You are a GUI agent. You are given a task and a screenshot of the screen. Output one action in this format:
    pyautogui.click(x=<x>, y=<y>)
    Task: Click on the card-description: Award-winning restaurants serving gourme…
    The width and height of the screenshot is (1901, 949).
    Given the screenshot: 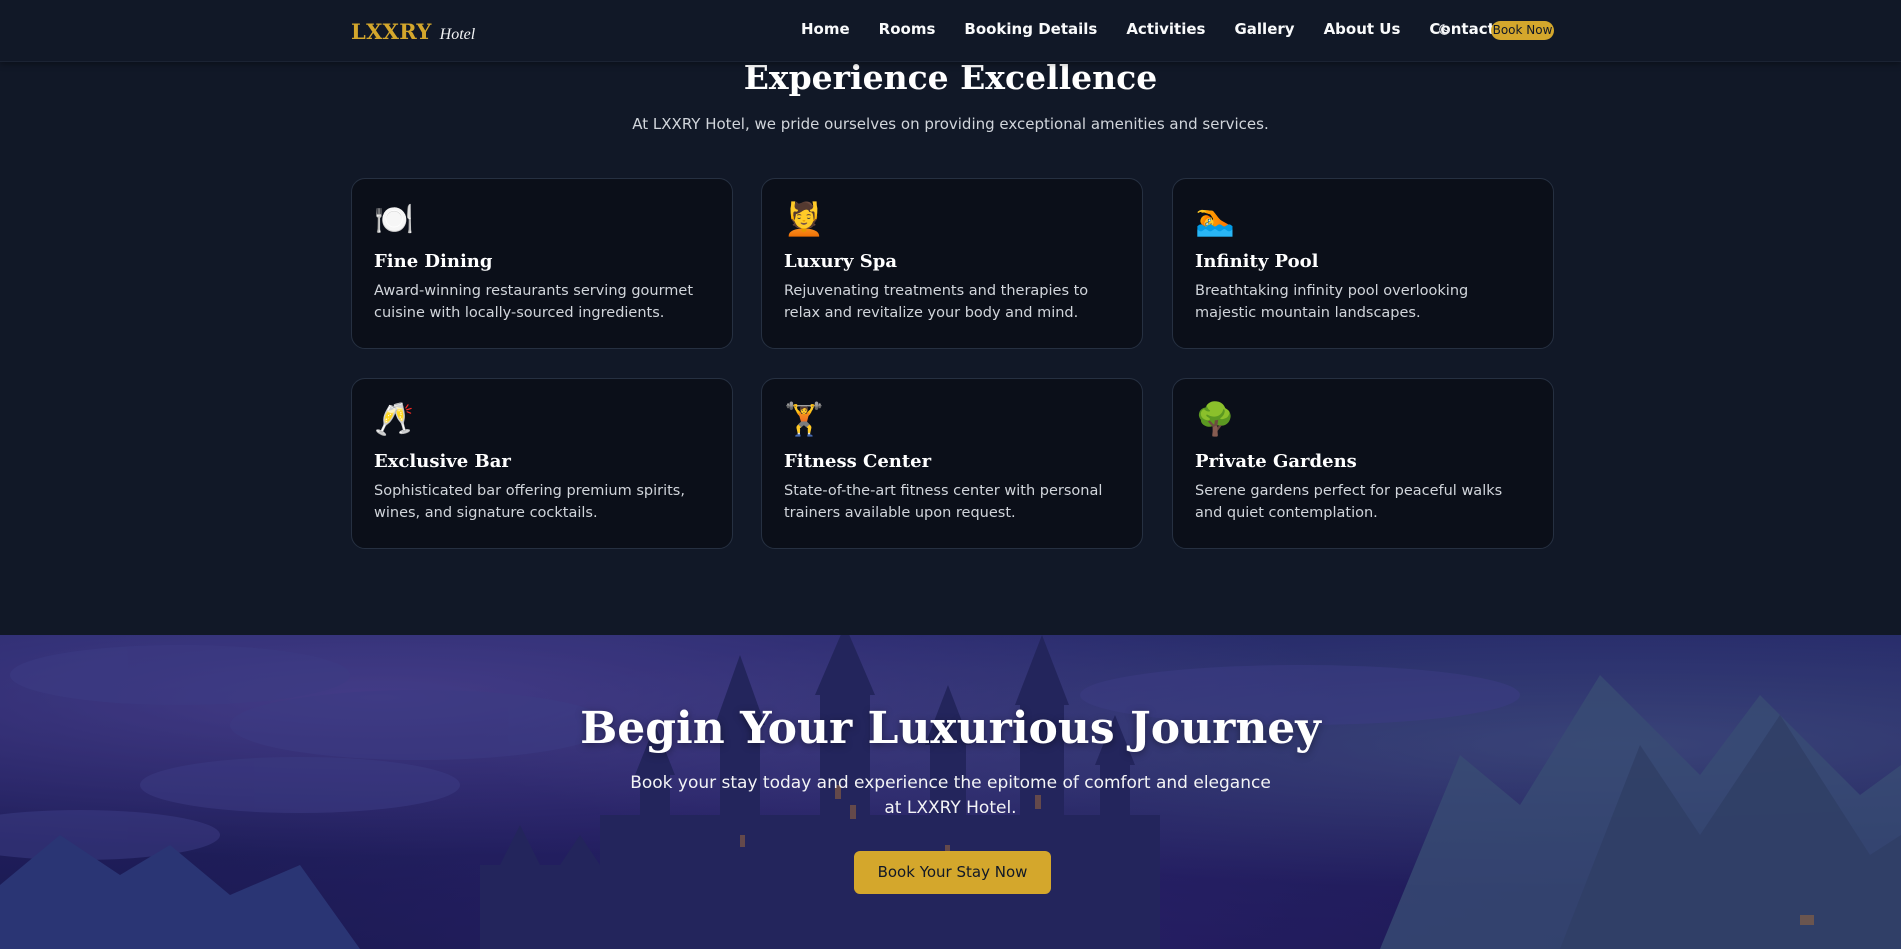 What is the action you would take?
    pyautogui.click(x=534, y=302)
    